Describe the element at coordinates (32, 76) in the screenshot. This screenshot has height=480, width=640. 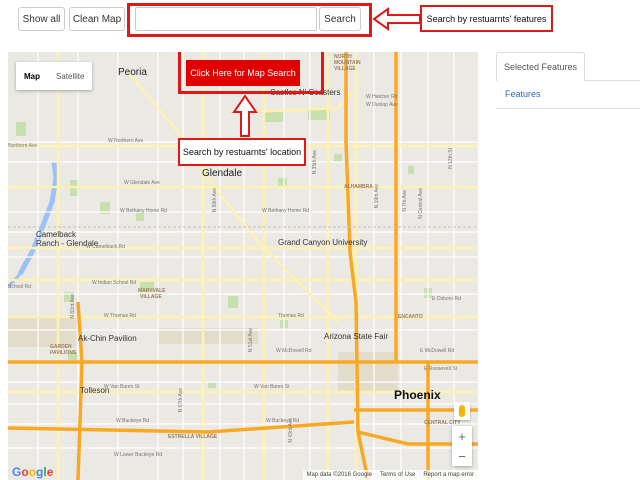
I see `map-type-map-button: Map` at that location.